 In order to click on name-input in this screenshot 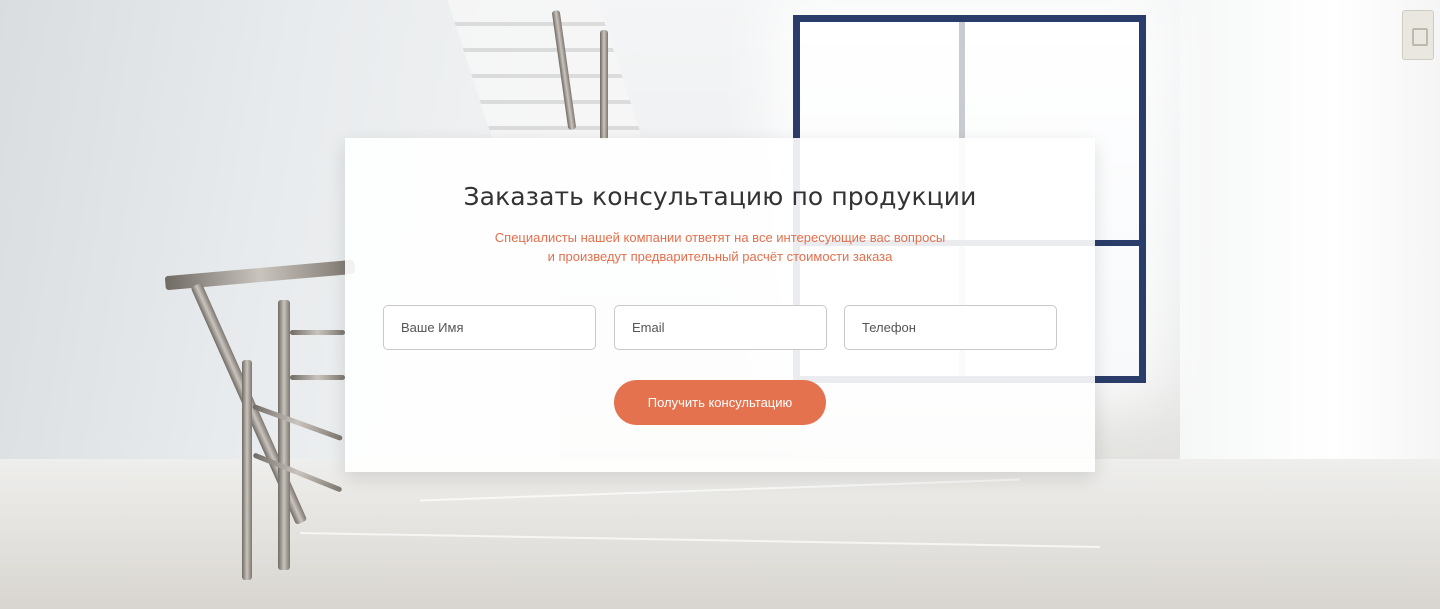, I will do `click(489, 327)`.